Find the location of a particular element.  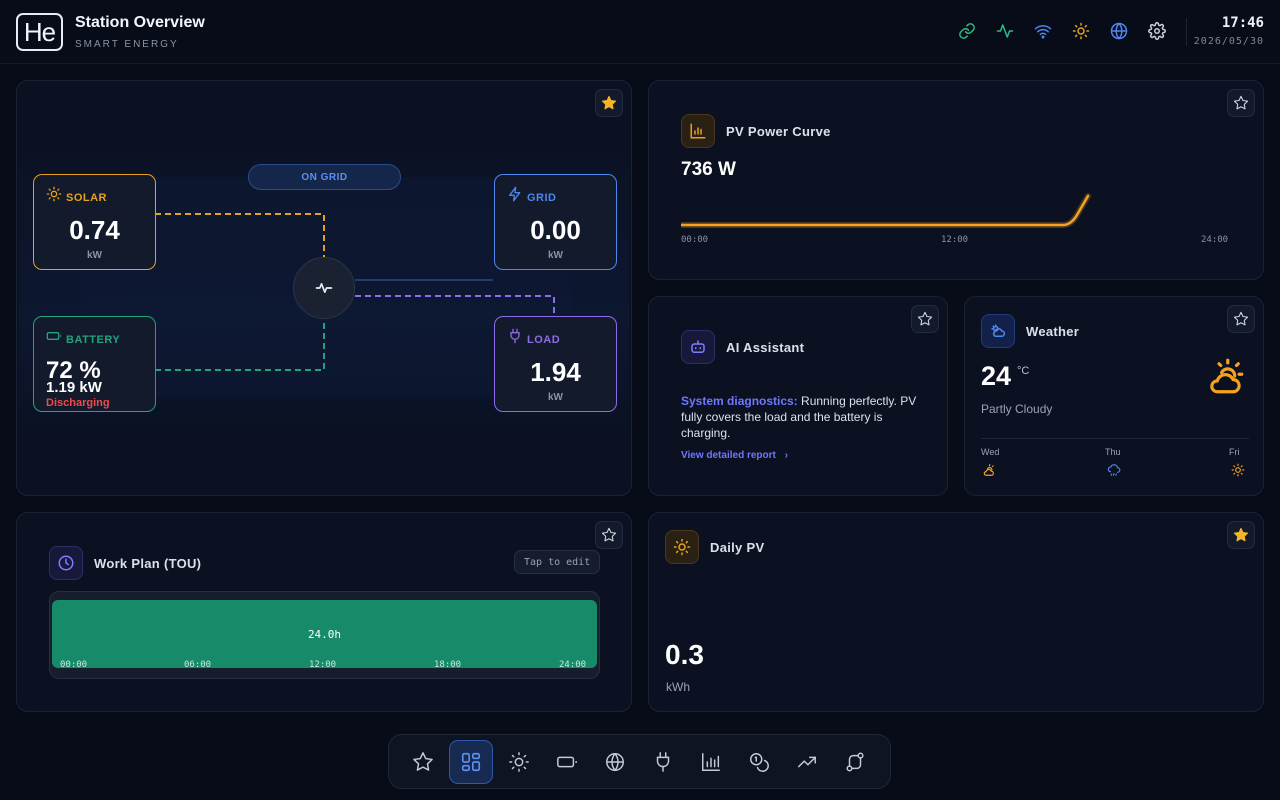

forecast-day: Thu is located at coordinates (1113, 452).